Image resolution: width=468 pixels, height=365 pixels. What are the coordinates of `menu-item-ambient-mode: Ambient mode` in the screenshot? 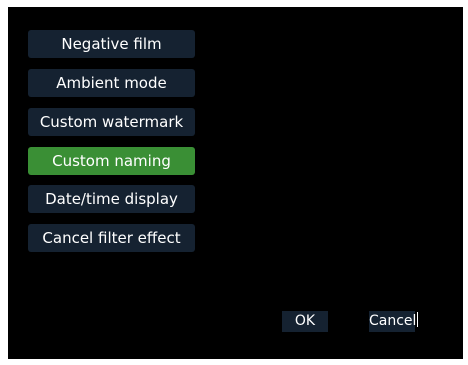 It's located at (111, 83).